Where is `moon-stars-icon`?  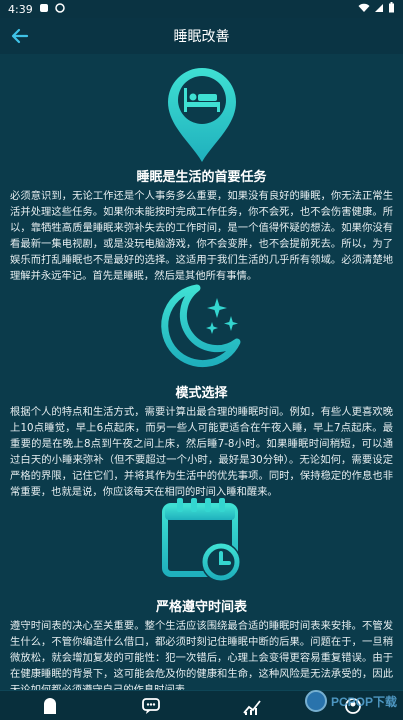
moon-stars-icon is located at coordinates (202, 325).